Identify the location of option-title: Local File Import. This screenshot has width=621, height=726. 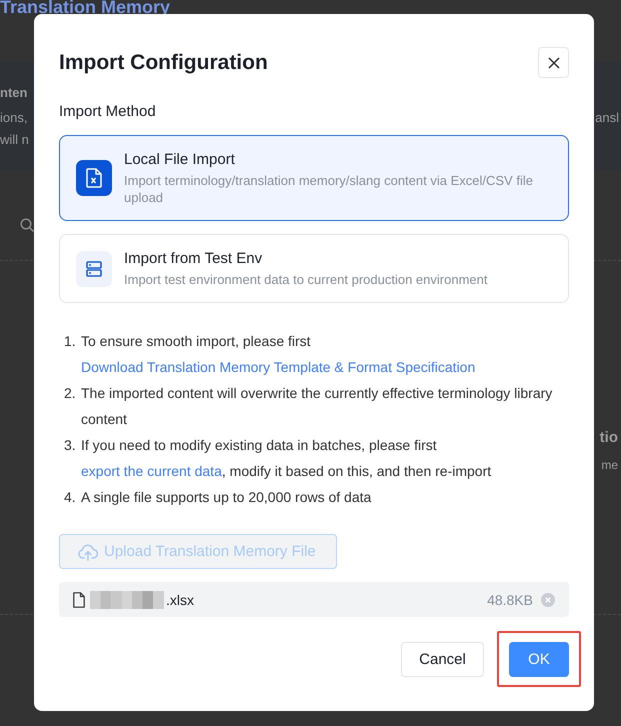
(180, 160).